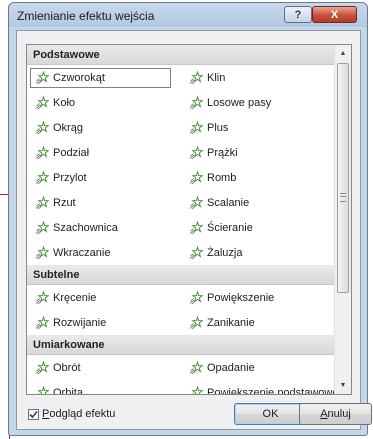 The image size is (373, 439). I want to click on effect-item-content: Koło, so click(55, 102).